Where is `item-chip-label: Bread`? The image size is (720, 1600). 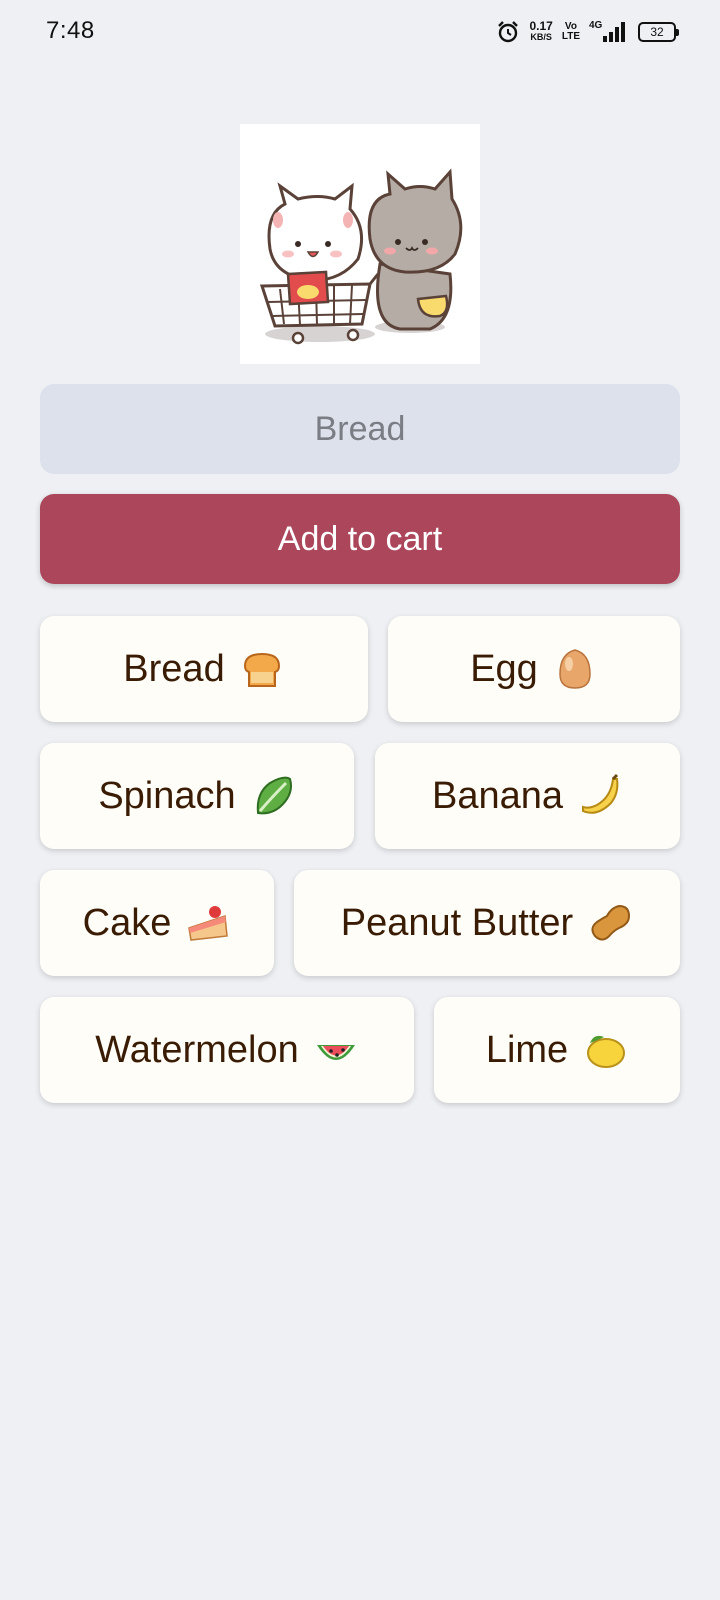
item-chip-label: Bread is located at coordinates (174, 668).